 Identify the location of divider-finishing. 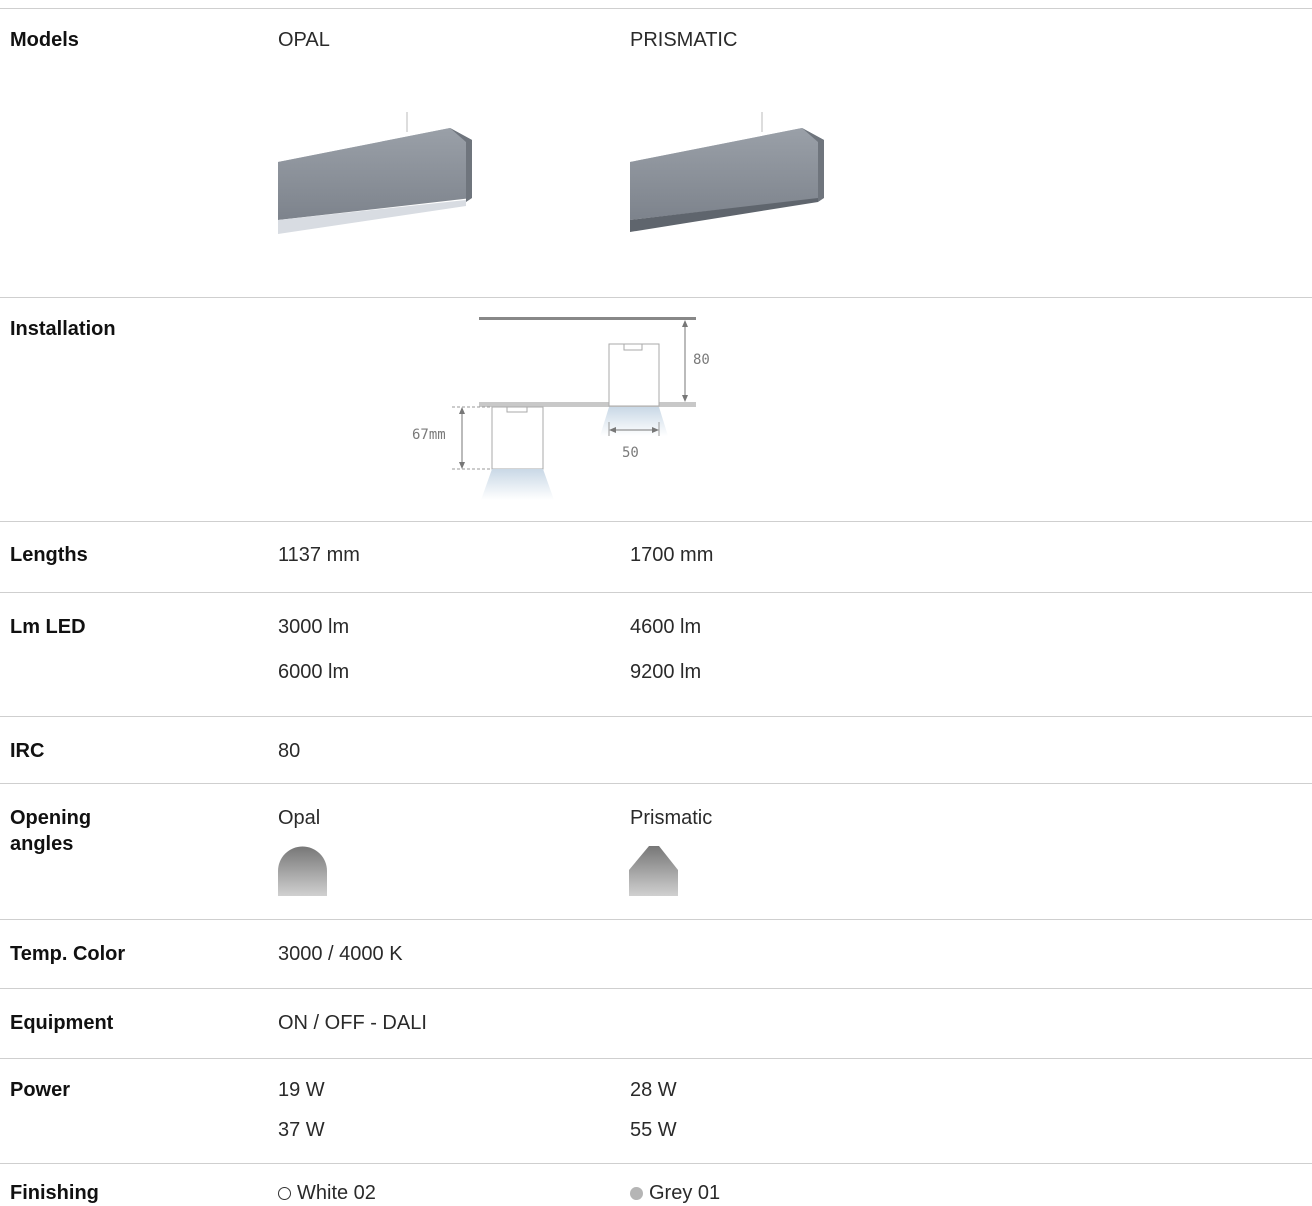
(656, 1163).